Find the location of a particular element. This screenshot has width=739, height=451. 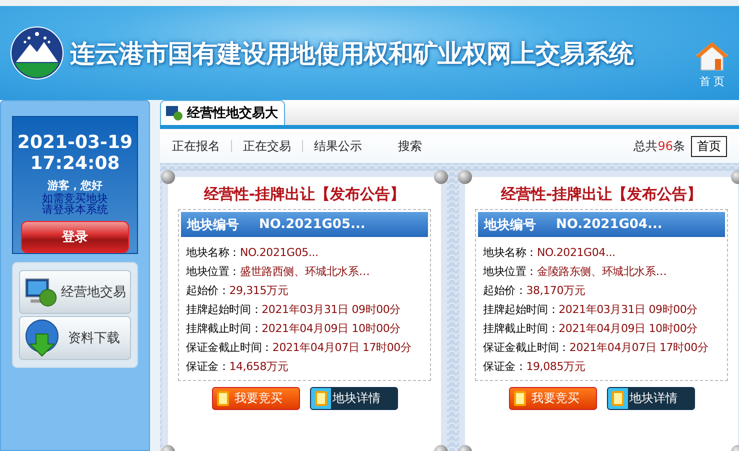

nav-link: 正在交易 is located at coordinates (267, 146).